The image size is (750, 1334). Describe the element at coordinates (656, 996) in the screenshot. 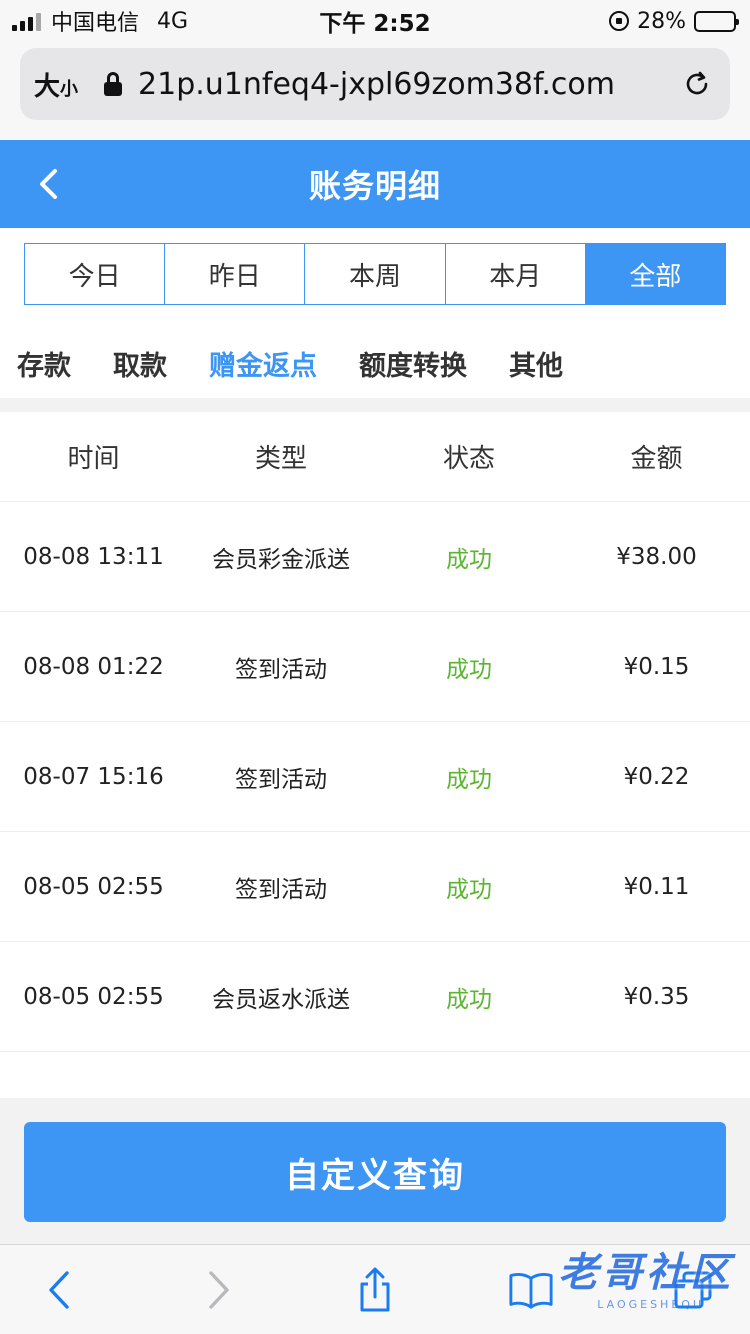

I see `cell-amount: ¥0.35` at that location.